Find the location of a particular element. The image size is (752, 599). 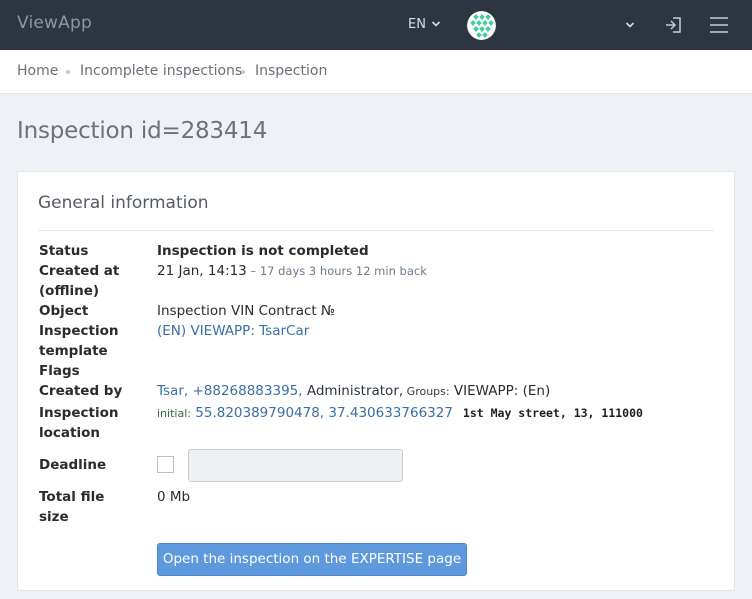

created-ago: – 17 days 3 hours 12 min back is located at coordinates (336, 271).